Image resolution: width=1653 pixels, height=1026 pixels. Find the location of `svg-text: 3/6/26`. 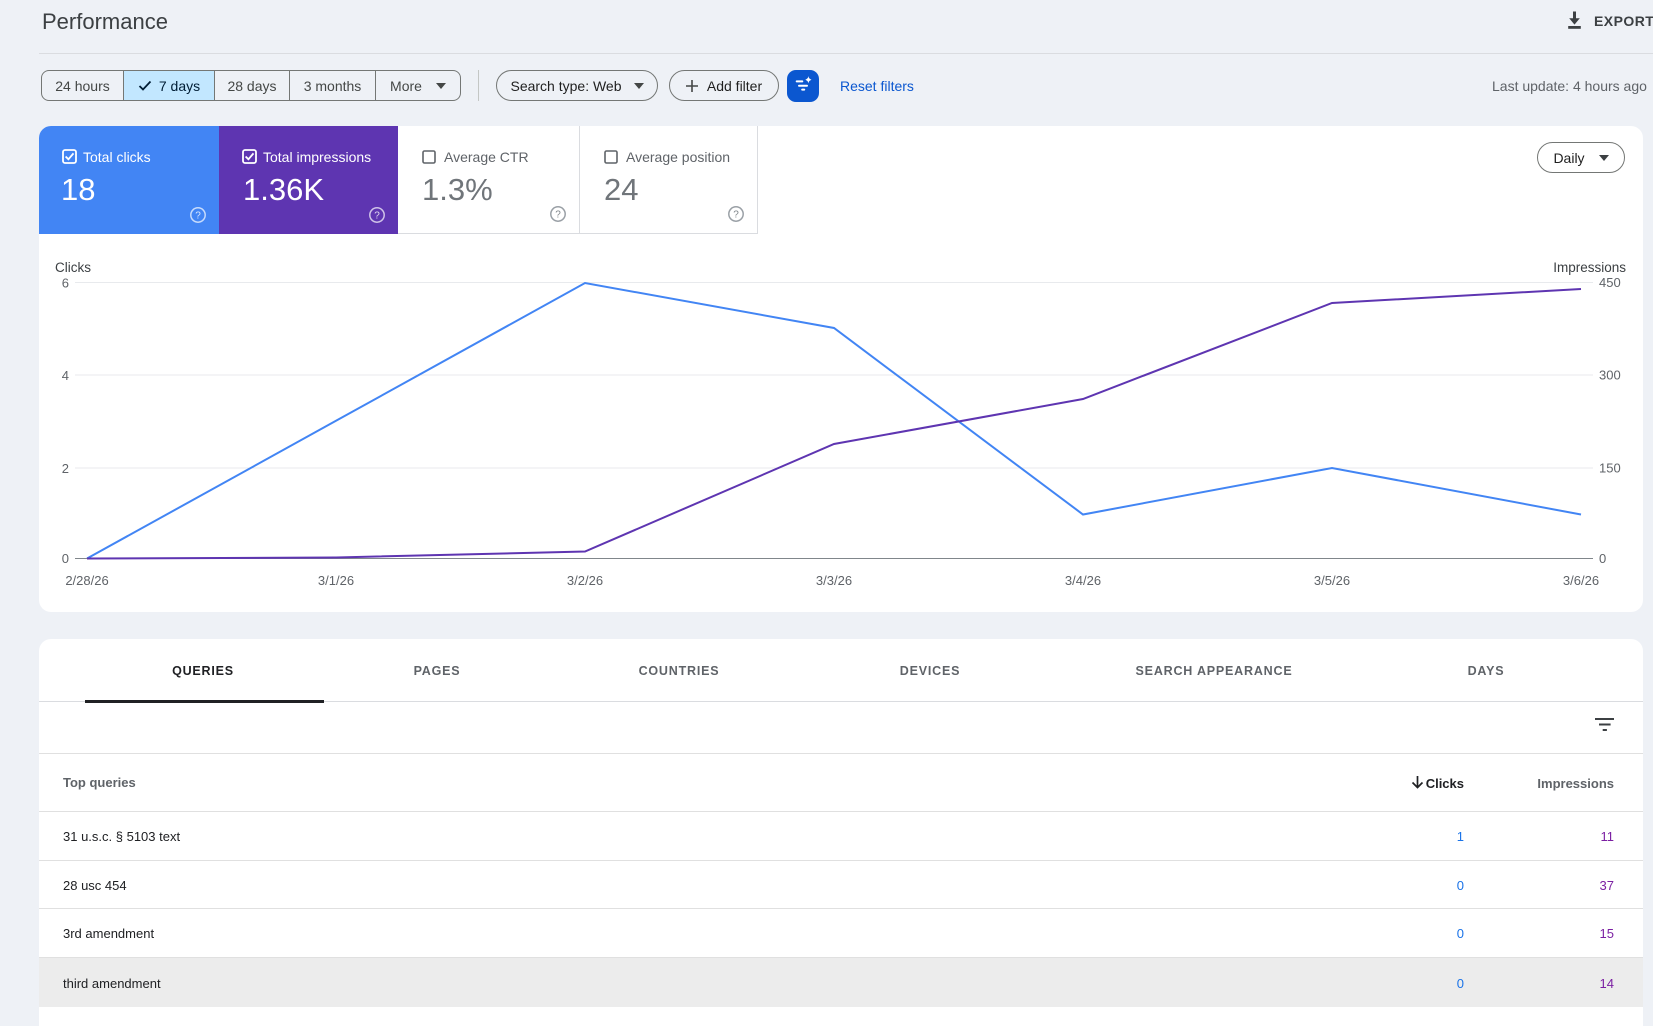

svg-text: 3/6/26 is located at coordinates (1581, 580).